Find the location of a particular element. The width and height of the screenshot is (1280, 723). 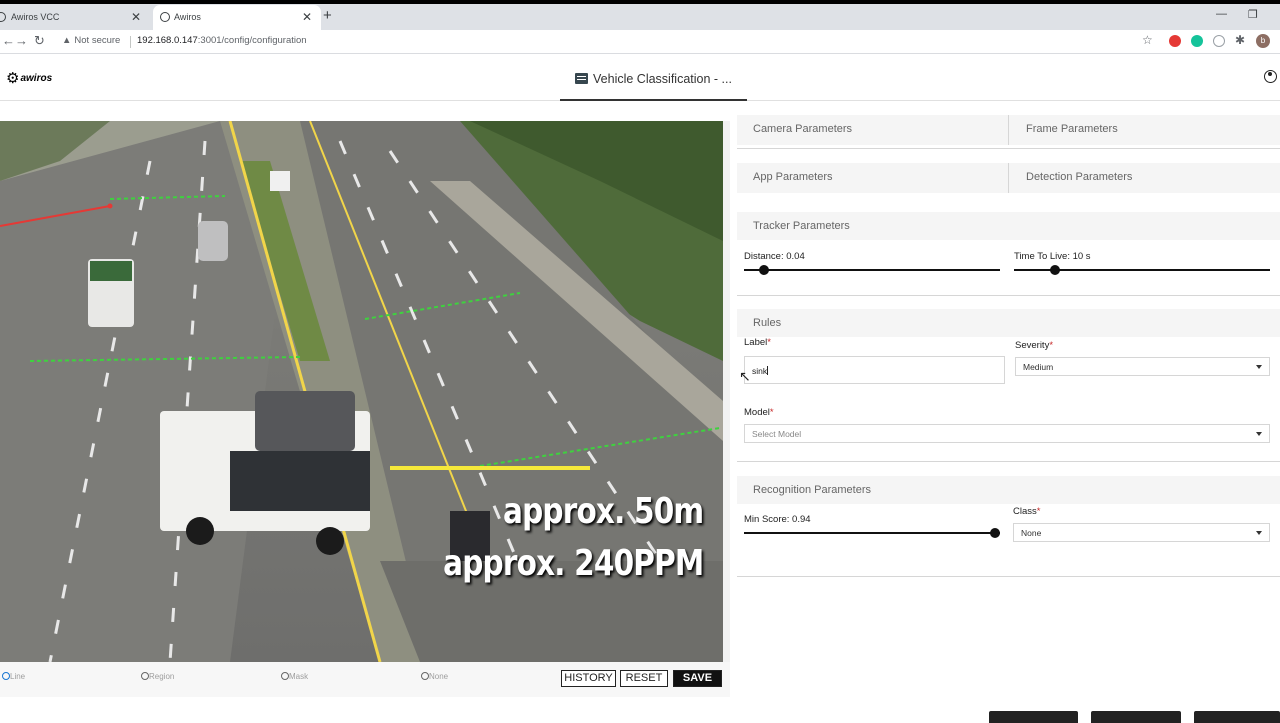

extensions-puzzle-icon: ✱ is located at coordinates (1240, 40).